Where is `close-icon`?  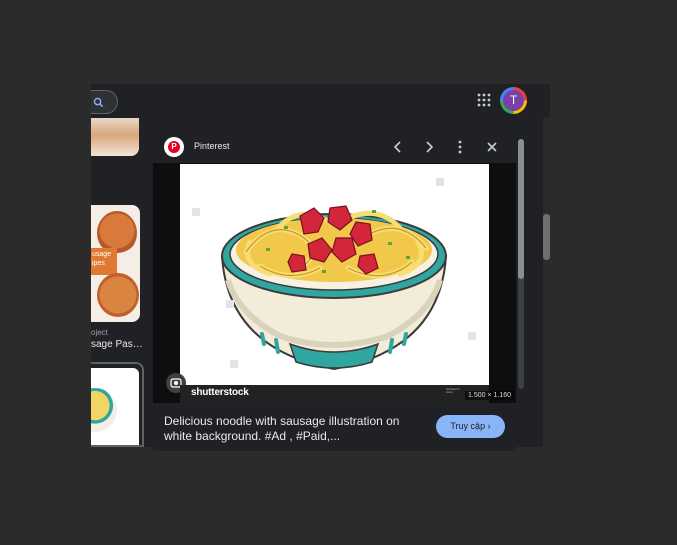 close-icon is located at coordinates (492, 147).